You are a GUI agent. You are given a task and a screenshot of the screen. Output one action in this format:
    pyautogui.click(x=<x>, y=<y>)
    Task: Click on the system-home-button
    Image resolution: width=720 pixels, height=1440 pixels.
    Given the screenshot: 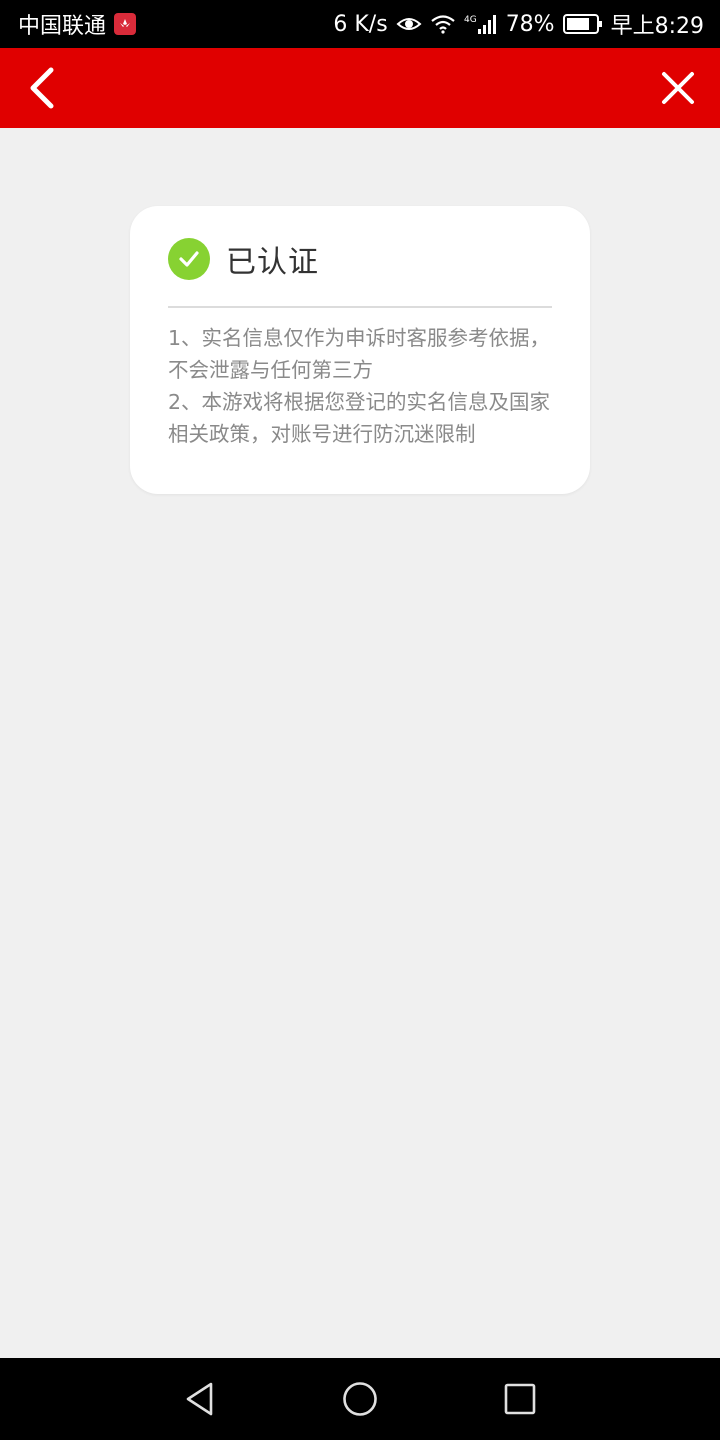 What is the action you would take?
    pyautogui.click(x=360, y=1399)
    